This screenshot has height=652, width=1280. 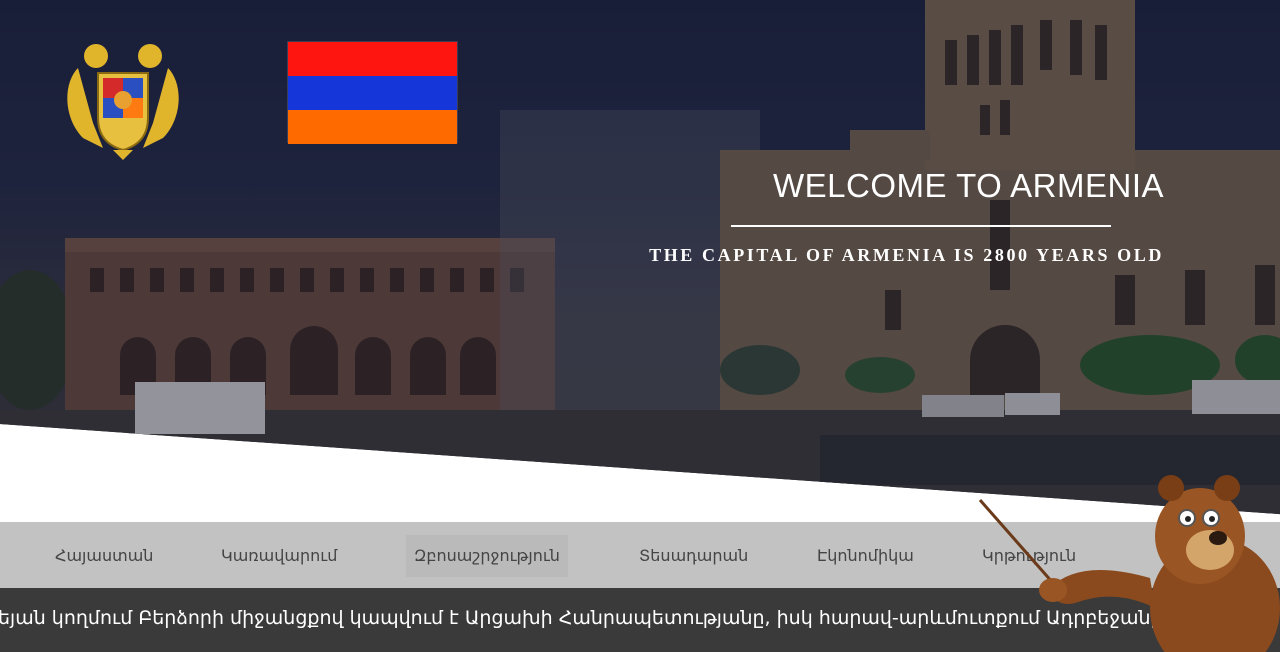 I want to click on flag-orange-stripe, so click(x=372, y=127).